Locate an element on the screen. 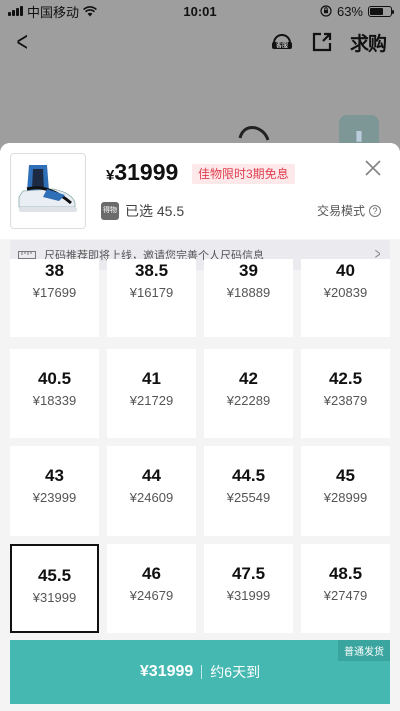 The height and width of the screenshot is (711, 400). product-thumbnail is located at coordinates (48, 191).